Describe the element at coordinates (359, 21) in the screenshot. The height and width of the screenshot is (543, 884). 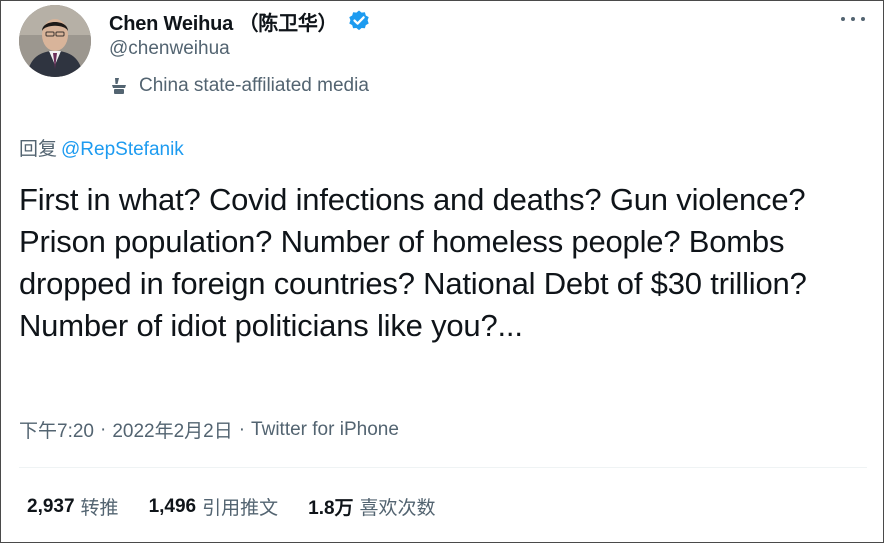
I see `verified-badge-icon` at that location.